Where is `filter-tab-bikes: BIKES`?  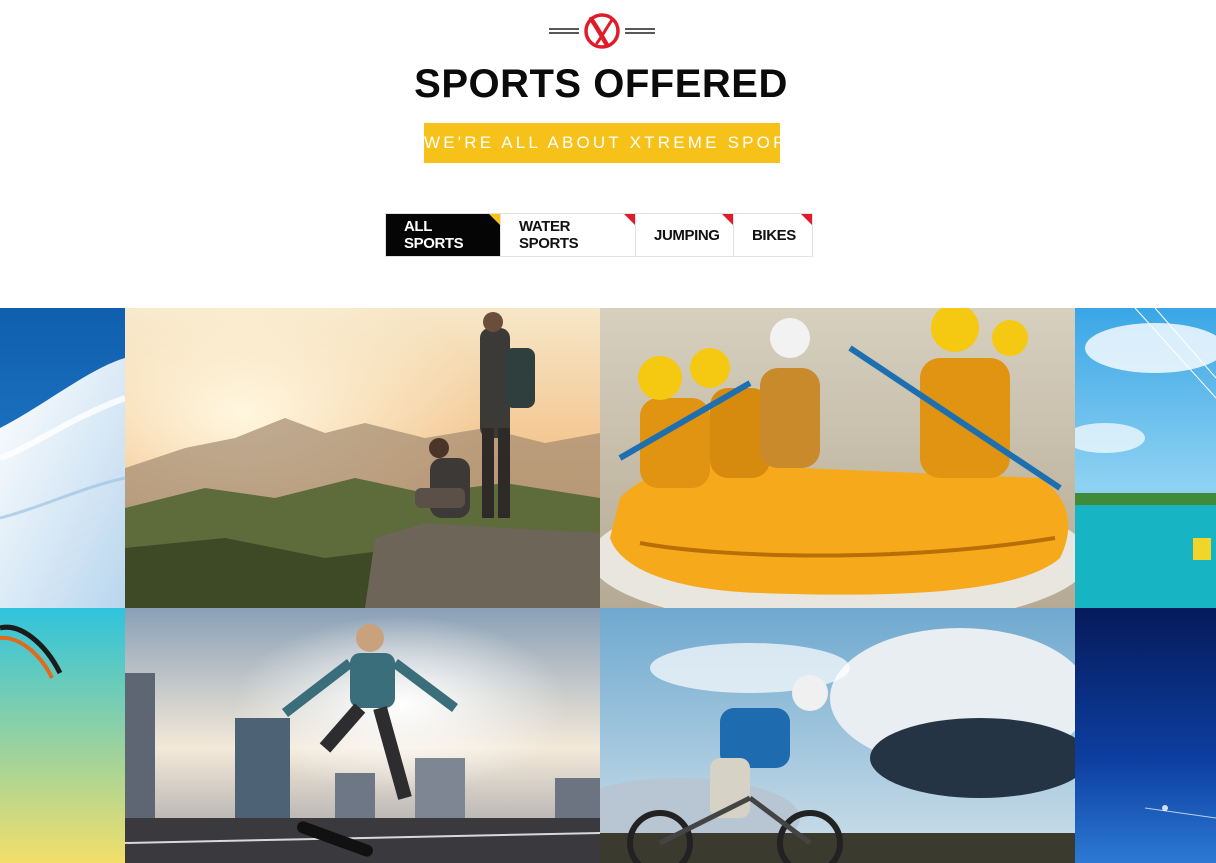 filter-tab-bikes: BIKES is located at coordinates (773, 235).